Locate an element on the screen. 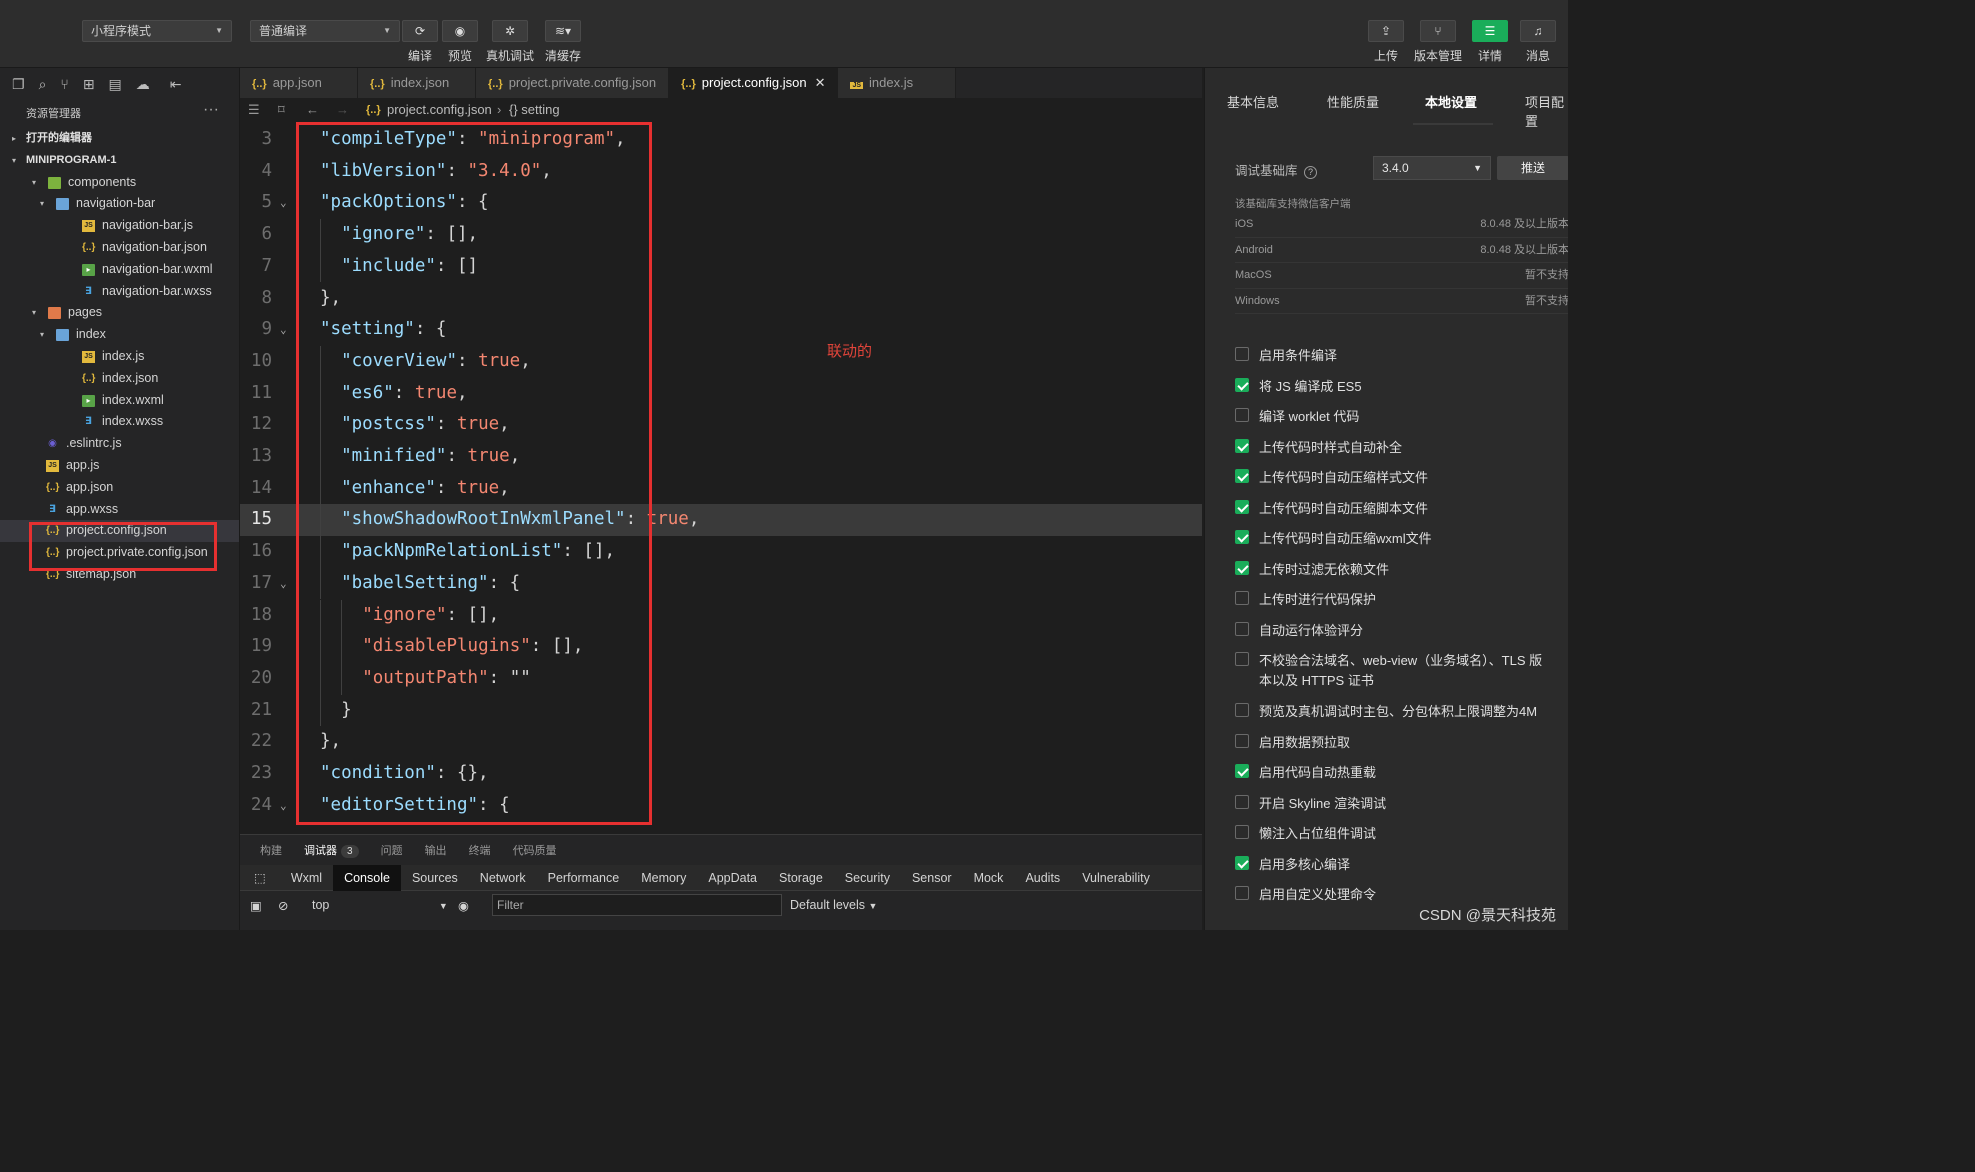 The image size is (1975, 1172). tree-item: {..} project.config.json is located at coordinates (119, 531).